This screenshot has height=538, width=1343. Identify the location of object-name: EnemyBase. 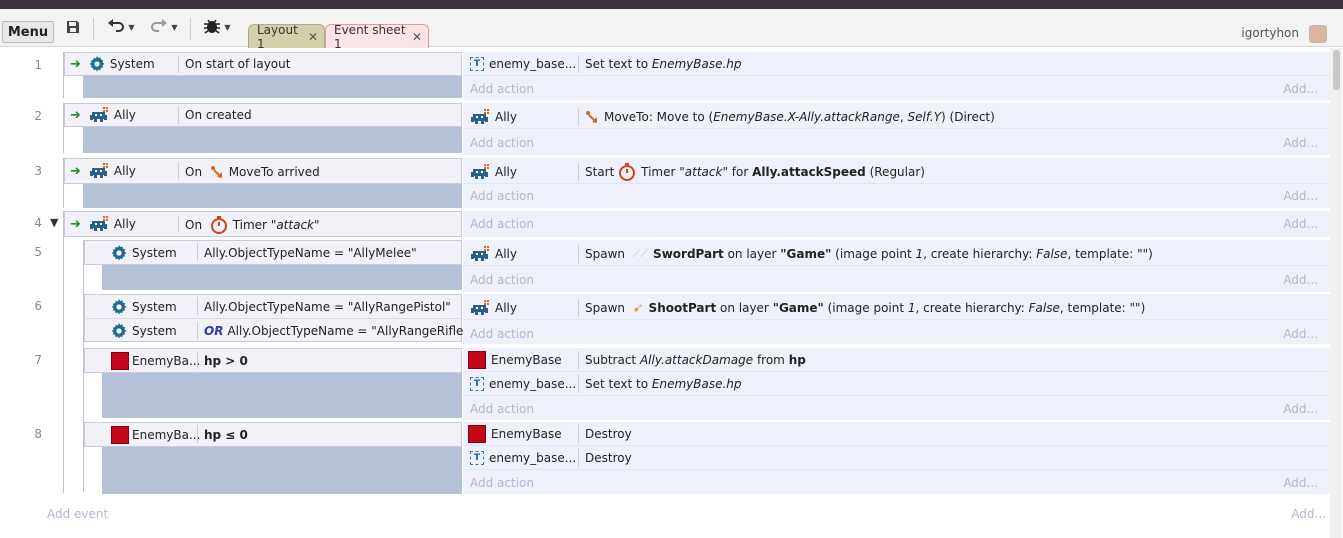
(526, 434).